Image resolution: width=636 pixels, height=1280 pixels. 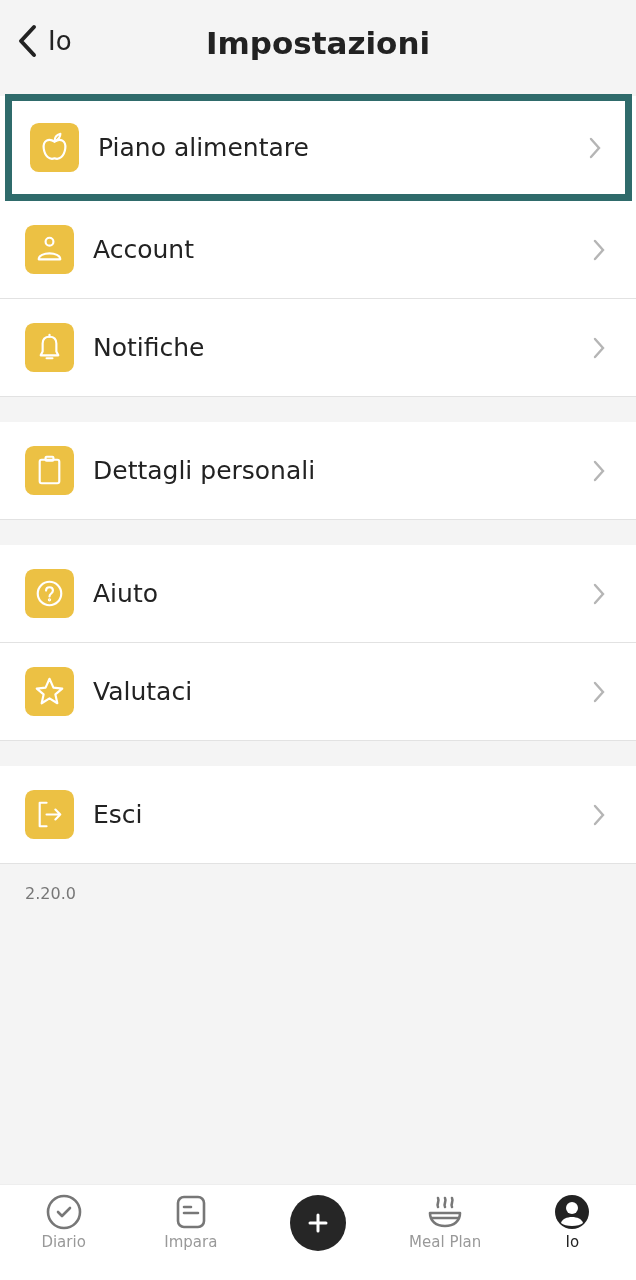 What do you see at coordinates (318, 594) in the screenshot?
I see `settings-item: Aiuto` at bounding box center [318, 594].